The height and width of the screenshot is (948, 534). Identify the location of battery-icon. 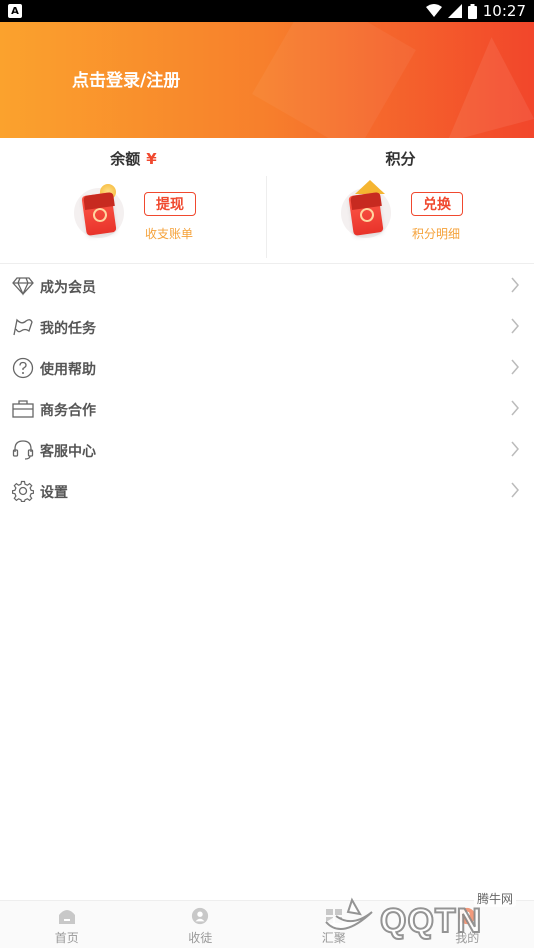
(472, 11).